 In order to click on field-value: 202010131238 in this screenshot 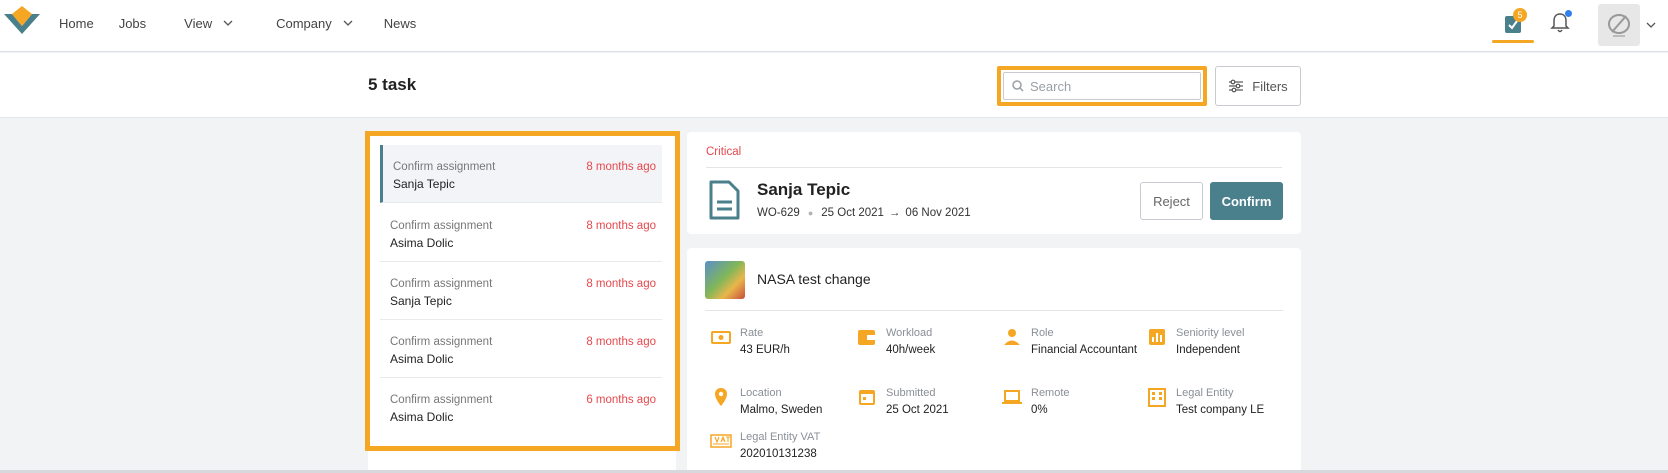, I will do `click(778, 454)`.